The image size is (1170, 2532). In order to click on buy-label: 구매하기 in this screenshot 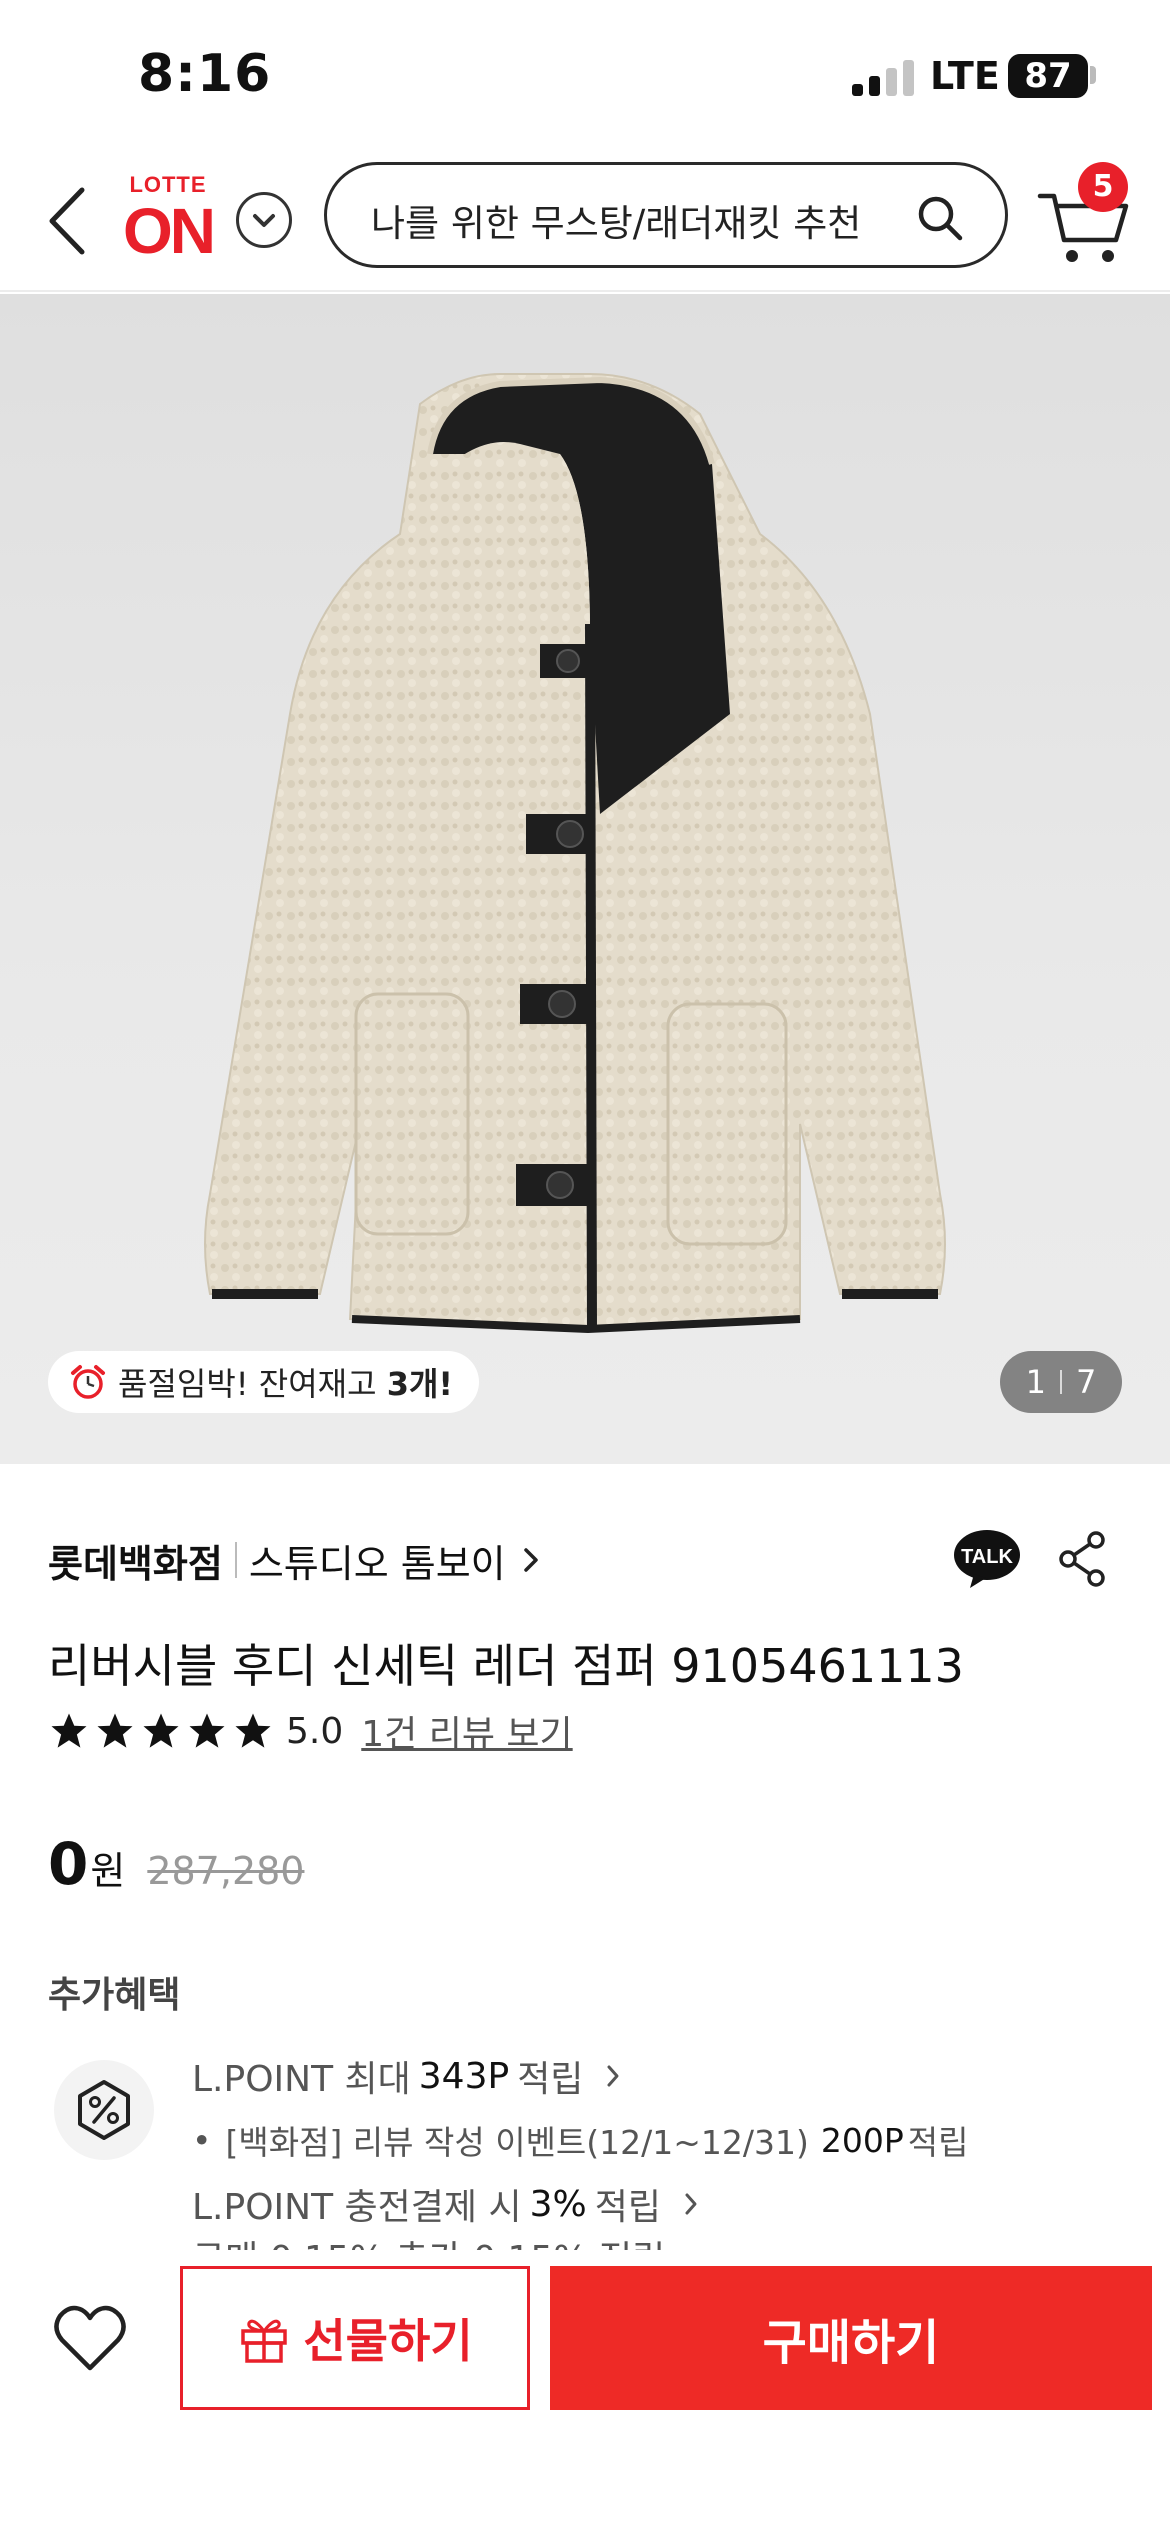, I will do `click(851, 2343)`.